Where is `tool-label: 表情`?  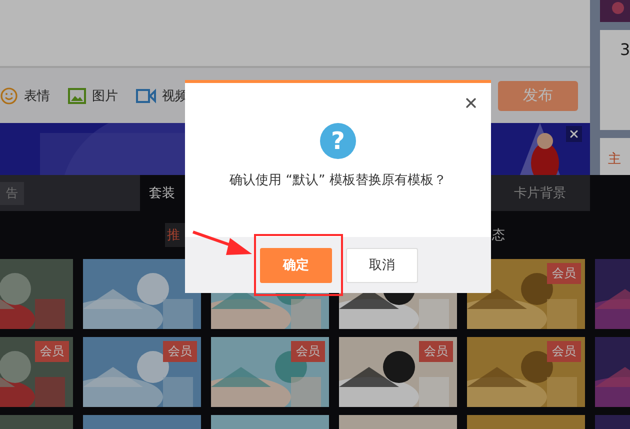
tool-label: 表情 is located at coordinates (37, 96).